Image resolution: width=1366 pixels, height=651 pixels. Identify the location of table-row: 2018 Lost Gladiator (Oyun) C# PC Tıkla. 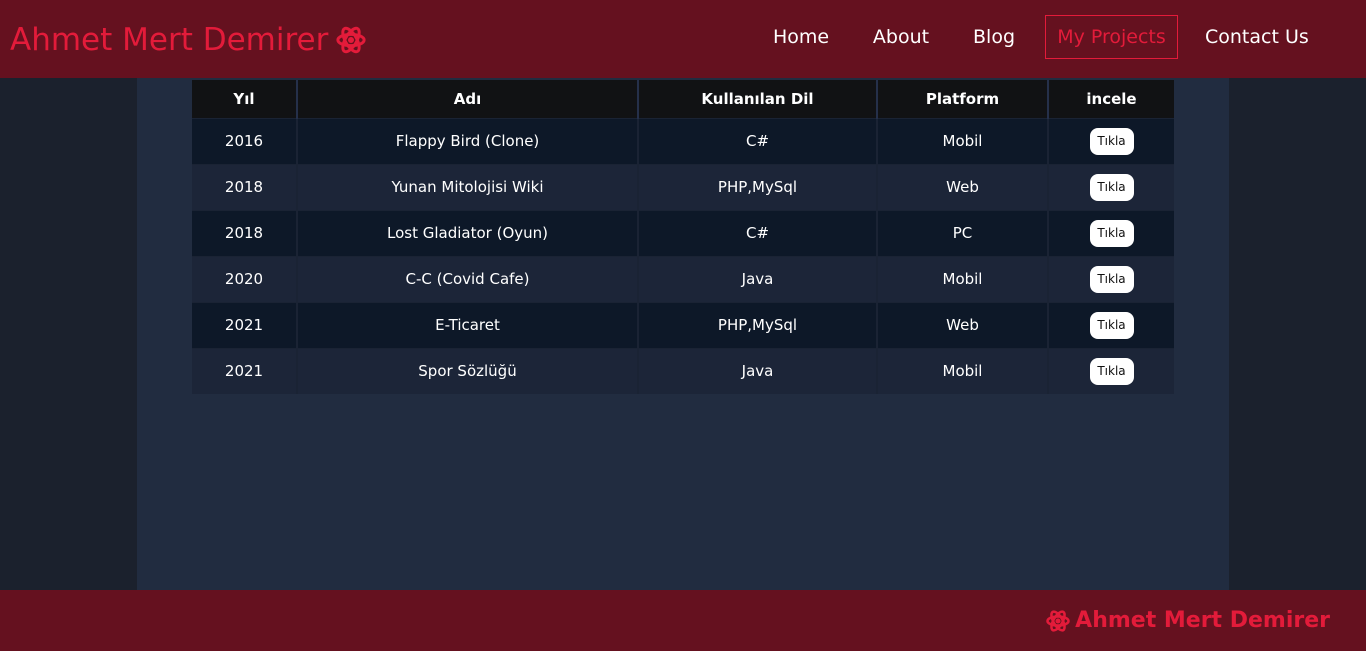
(683, 232).